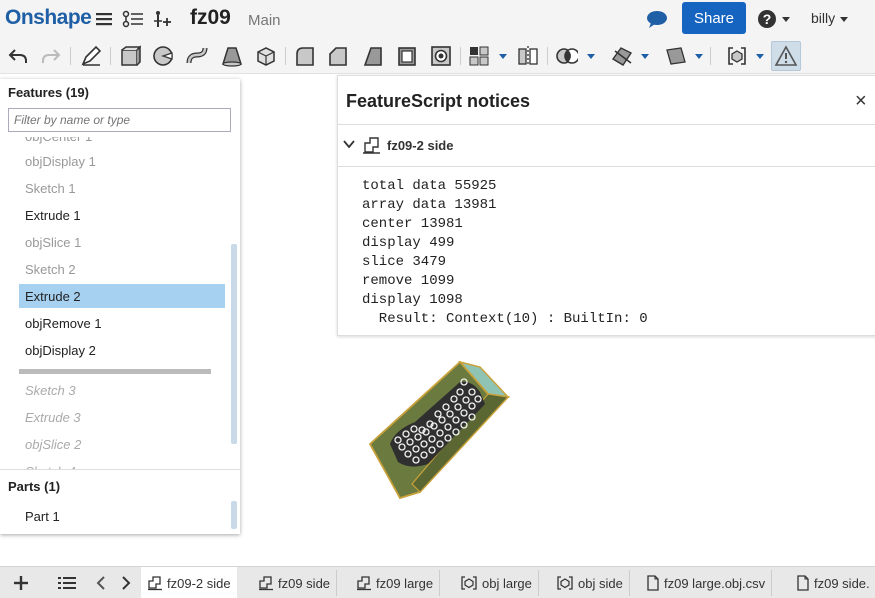 This screenshot has height=598, width=875. I want to click on warning-icon, so click(786, 55).